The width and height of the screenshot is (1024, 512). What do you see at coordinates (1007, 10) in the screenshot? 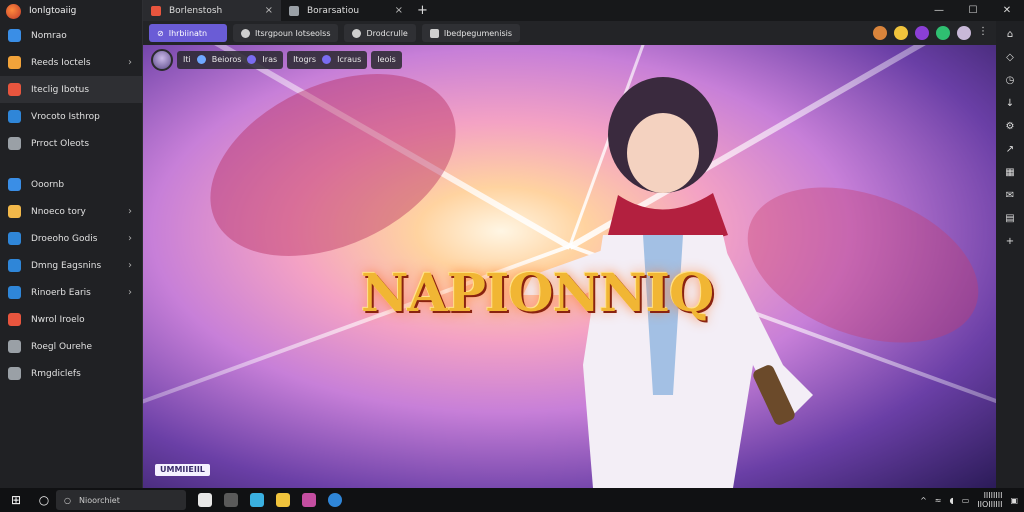
I see `close-window-button: ✕` at bounding box center [1007, 10].